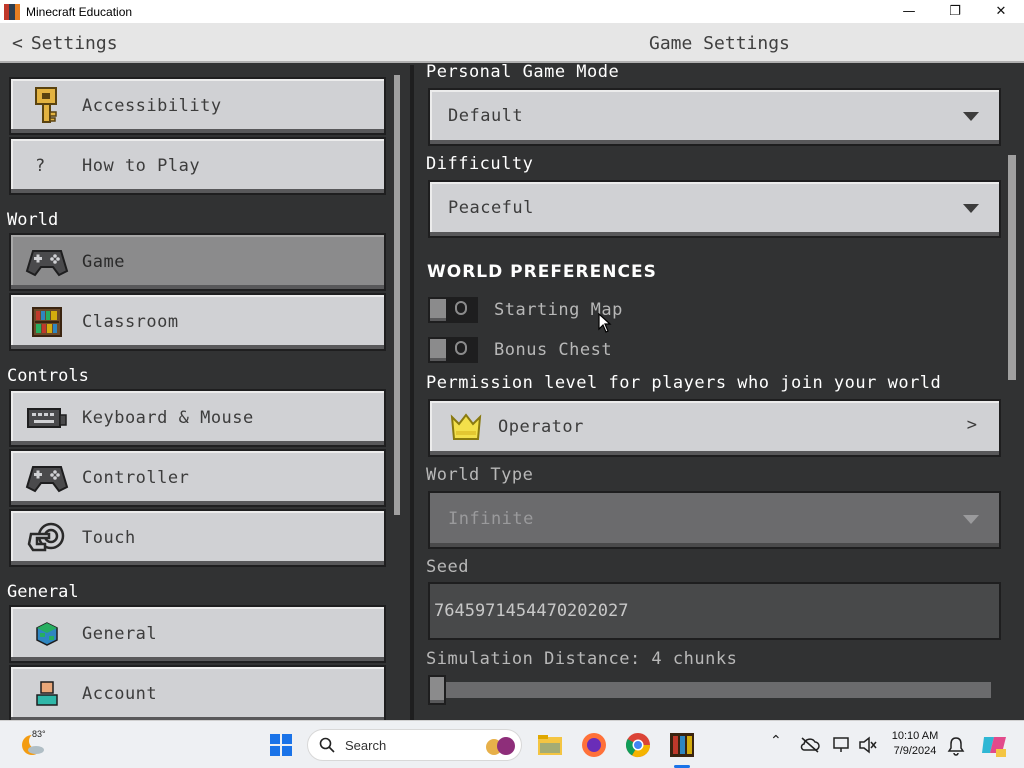  What do you see at coordinates (47, 634) in the screenshot?
I see `globe-icon` at bounding box center [47, 634].